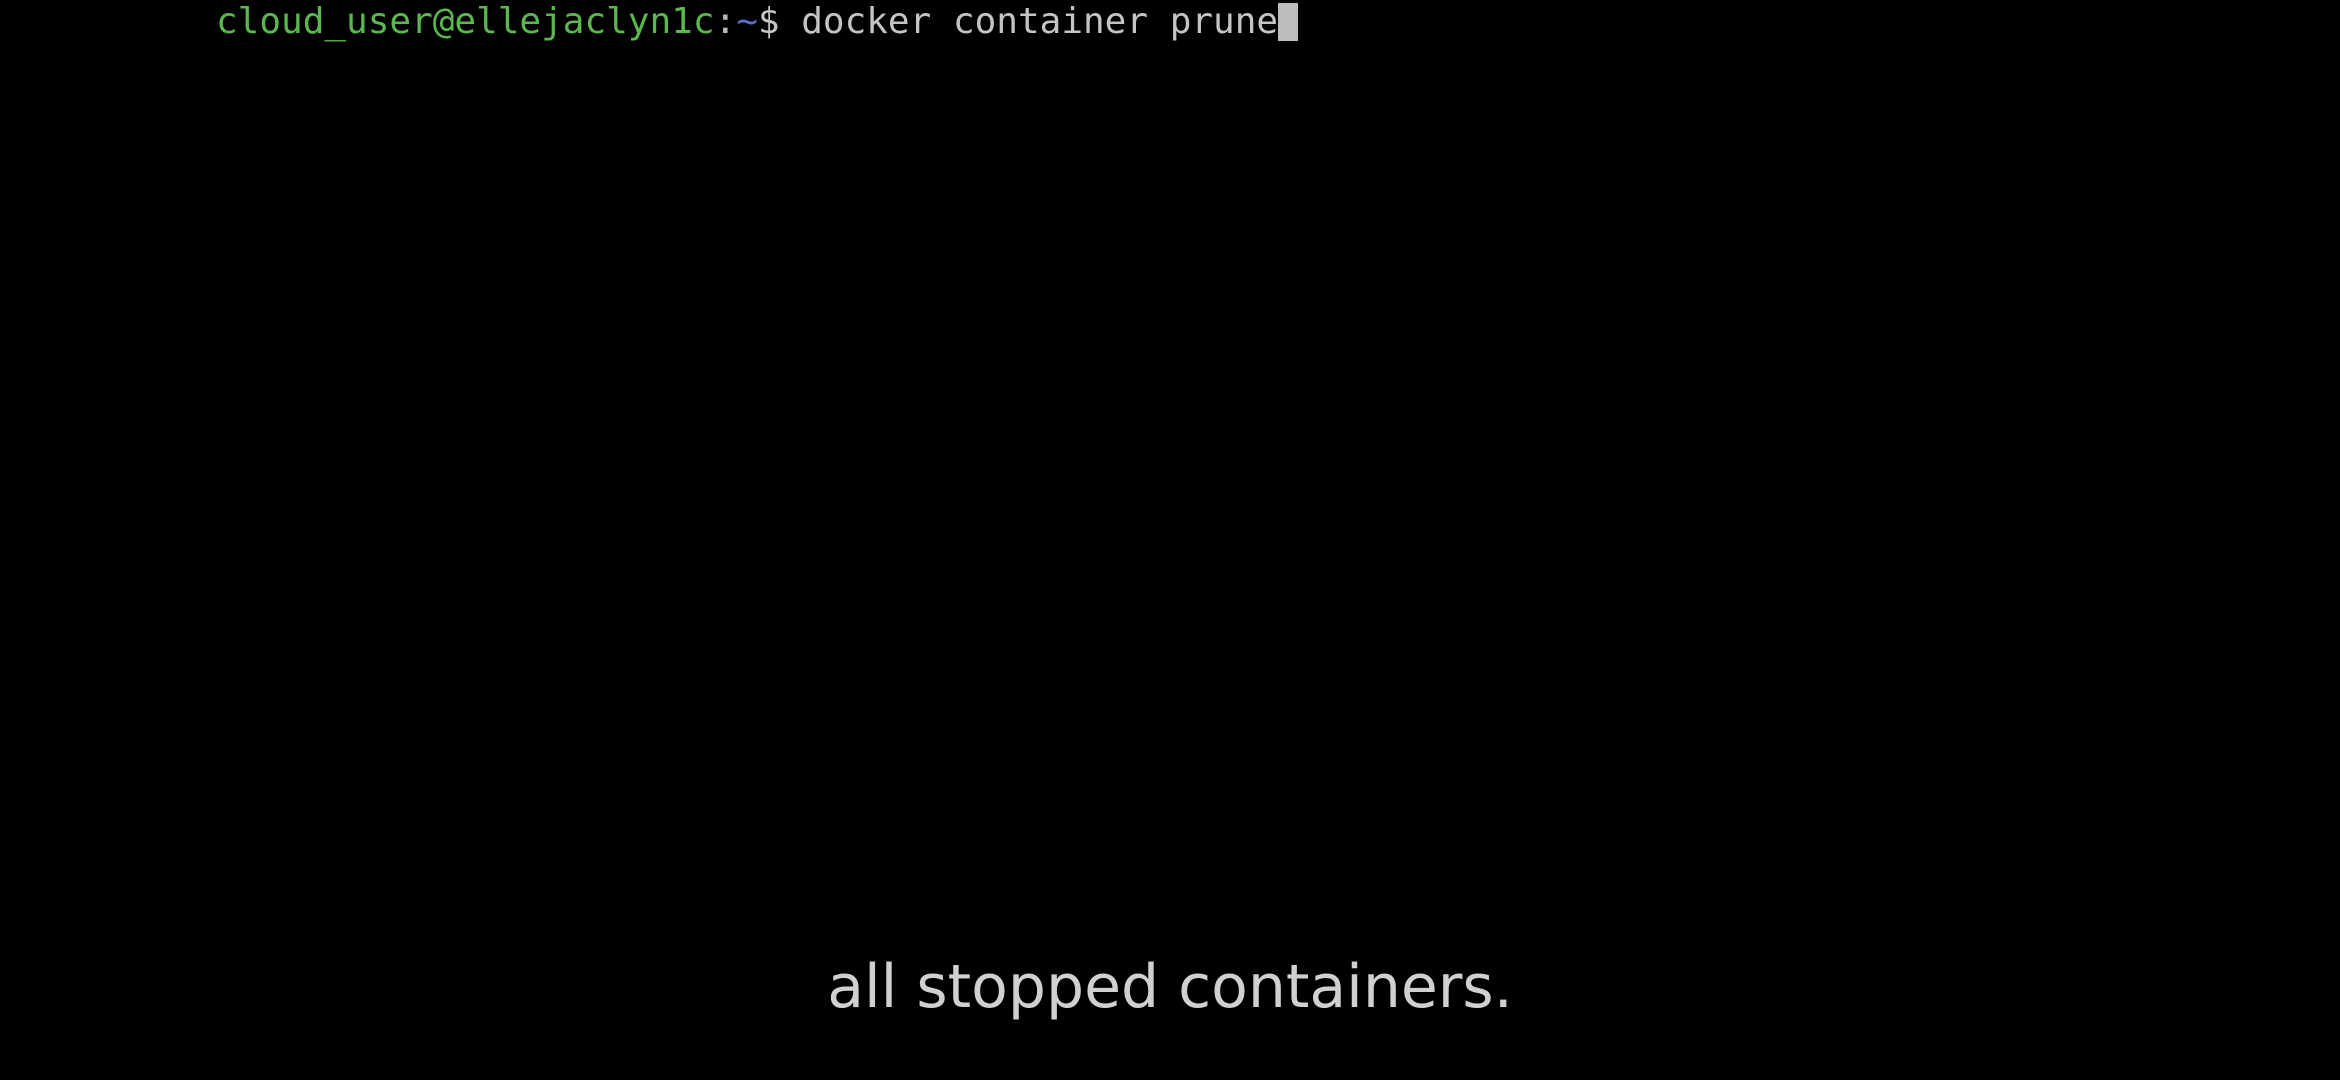 This screenshot has width=2340, height=1080. What do you see at coordinates (1288, 22) in the screenshot?
I see `text-cursor` at bounding box center [1288, 22].